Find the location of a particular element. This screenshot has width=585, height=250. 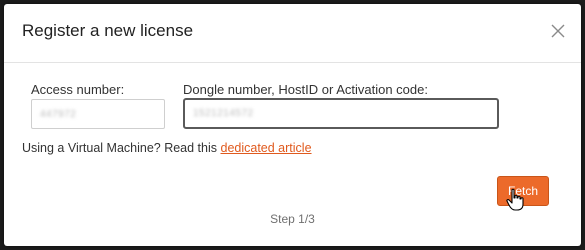

hand-cursor-icon is located at coordinates (515, 199).